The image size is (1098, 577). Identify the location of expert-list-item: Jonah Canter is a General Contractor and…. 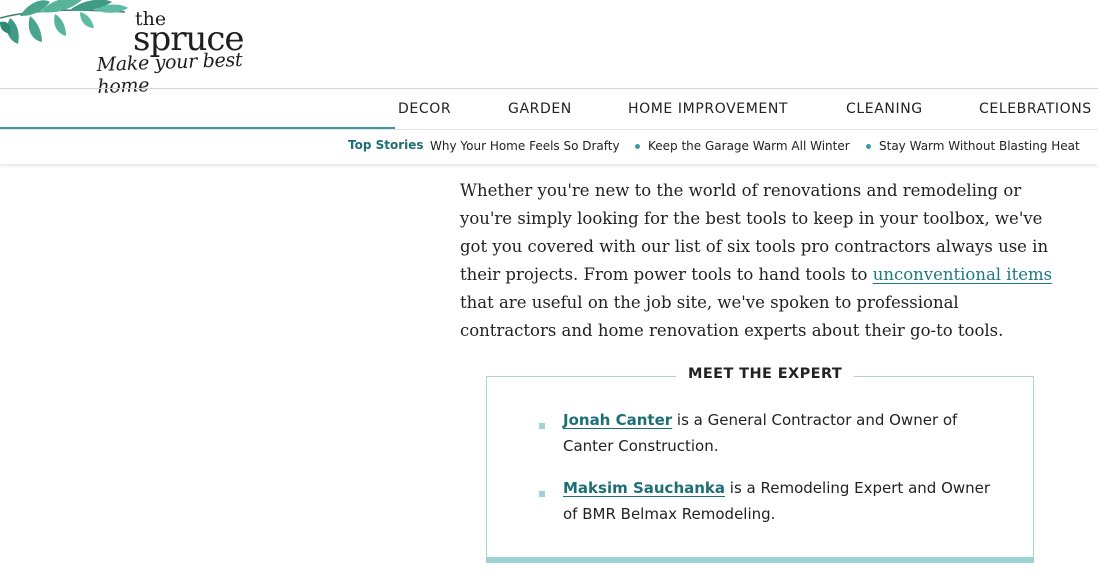
(783, 433).